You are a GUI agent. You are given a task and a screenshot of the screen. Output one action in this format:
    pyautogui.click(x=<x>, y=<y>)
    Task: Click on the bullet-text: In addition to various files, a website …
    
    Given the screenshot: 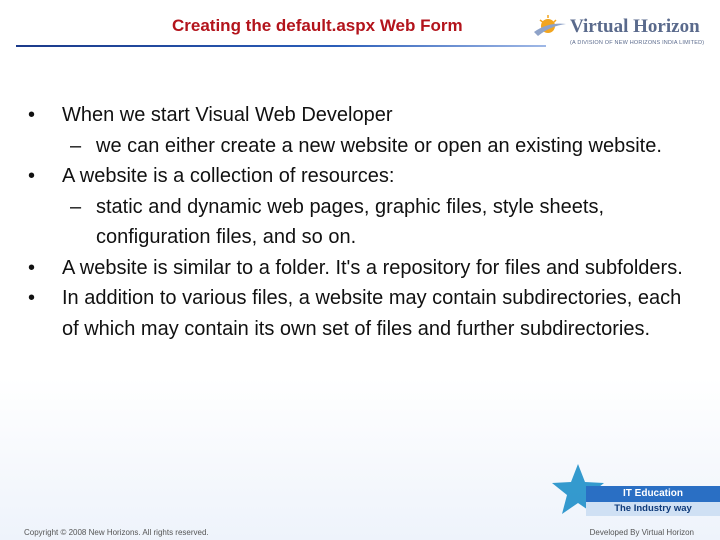 What is the action you would take?
    pyautogui.click(x=372, y=313)
    